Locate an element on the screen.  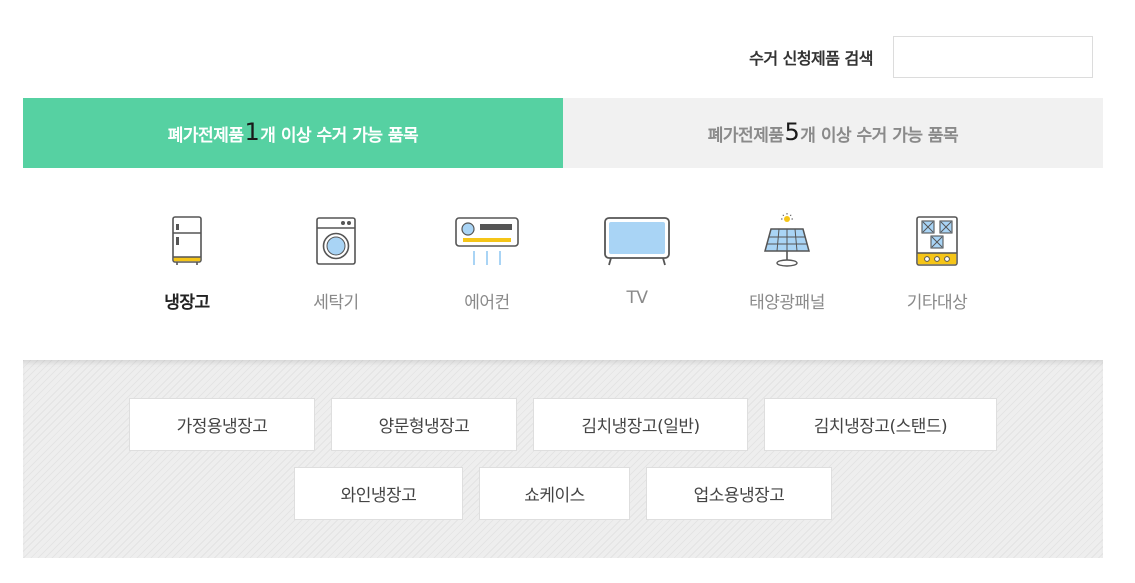
category-label: 기타대상 is located at coordinates (937, 303).